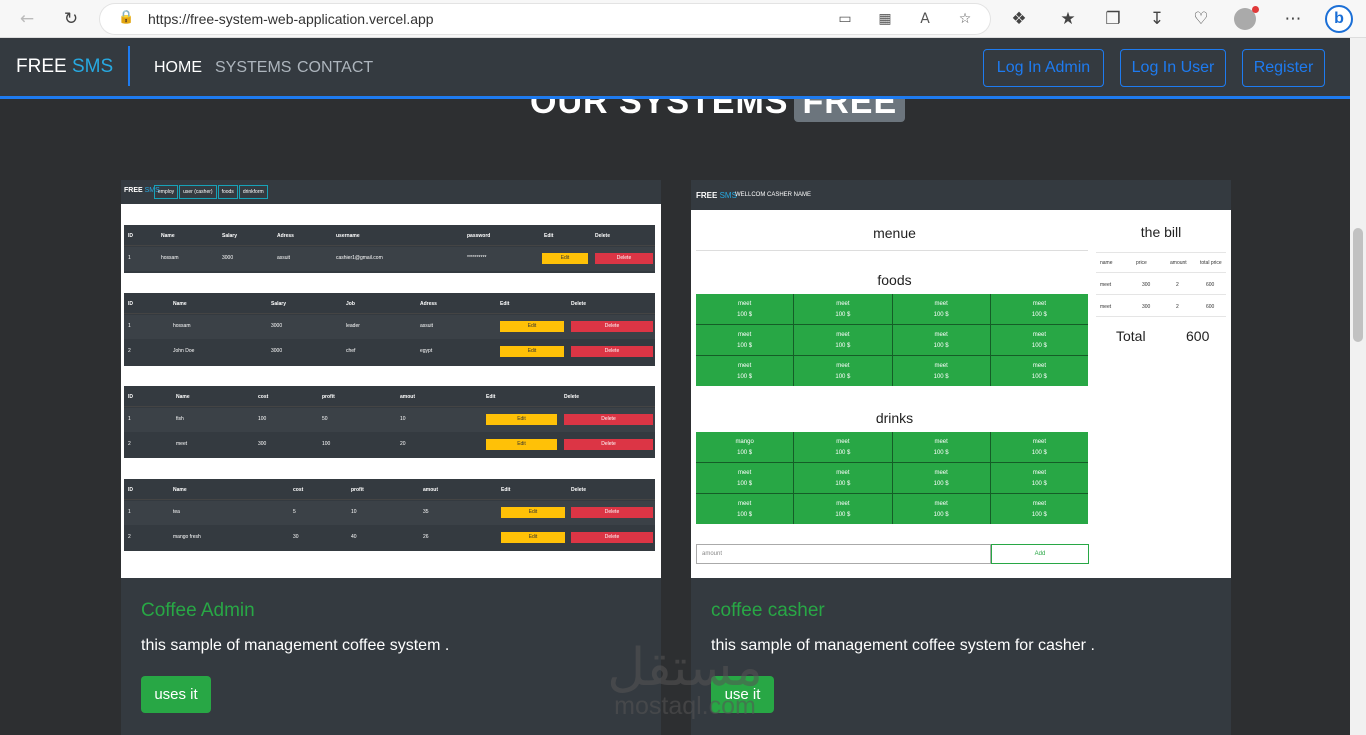 The image size is (1366, 735). I want to click on nav-systems: SYSTEMS, so click(253, 68).